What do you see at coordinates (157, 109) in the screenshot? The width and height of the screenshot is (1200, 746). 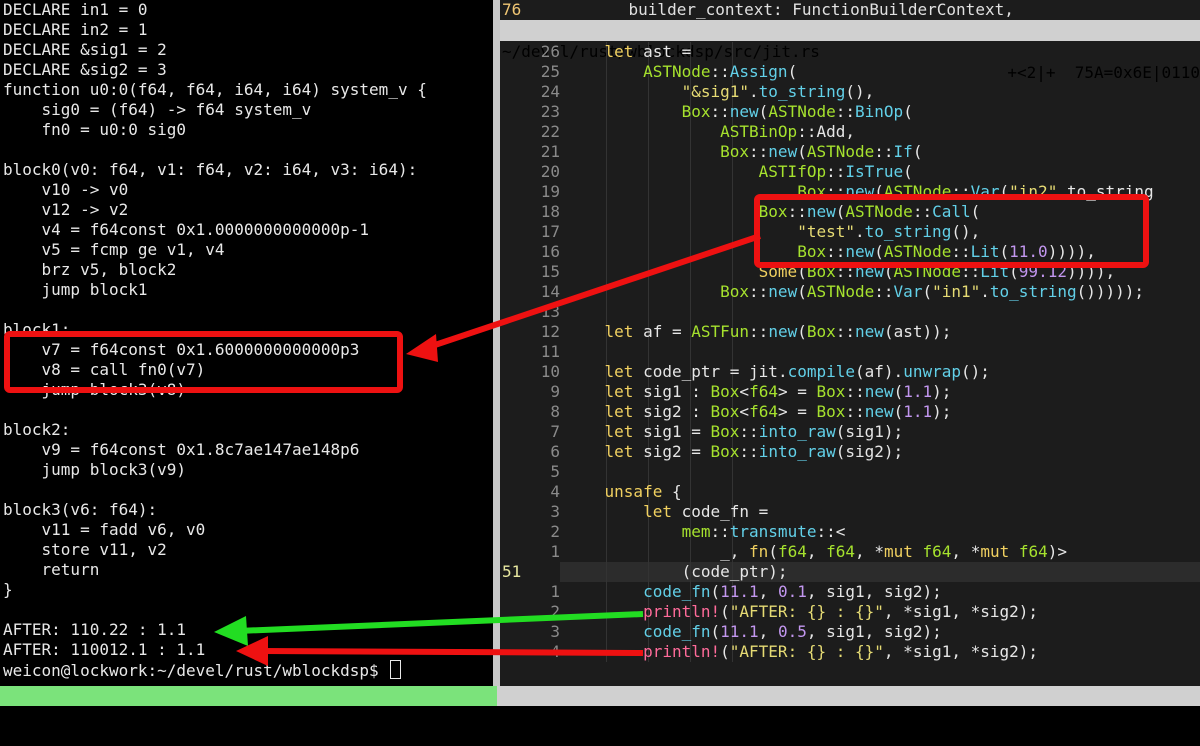 I see `terminal-line: sig0 = (f64) -> f64 system_v` at bounding box center [157, 109].